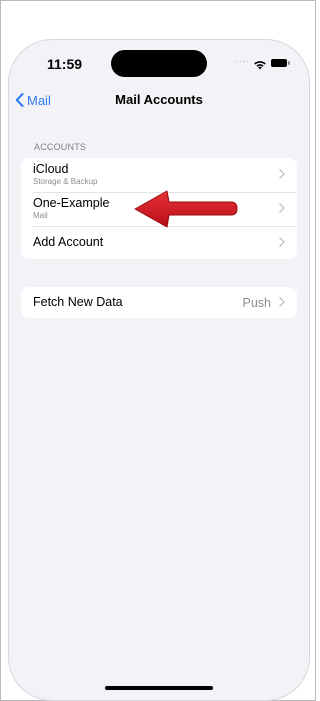  I want to click on fetch-new-data-row: Fetch New Data Push, so click(159, 302).